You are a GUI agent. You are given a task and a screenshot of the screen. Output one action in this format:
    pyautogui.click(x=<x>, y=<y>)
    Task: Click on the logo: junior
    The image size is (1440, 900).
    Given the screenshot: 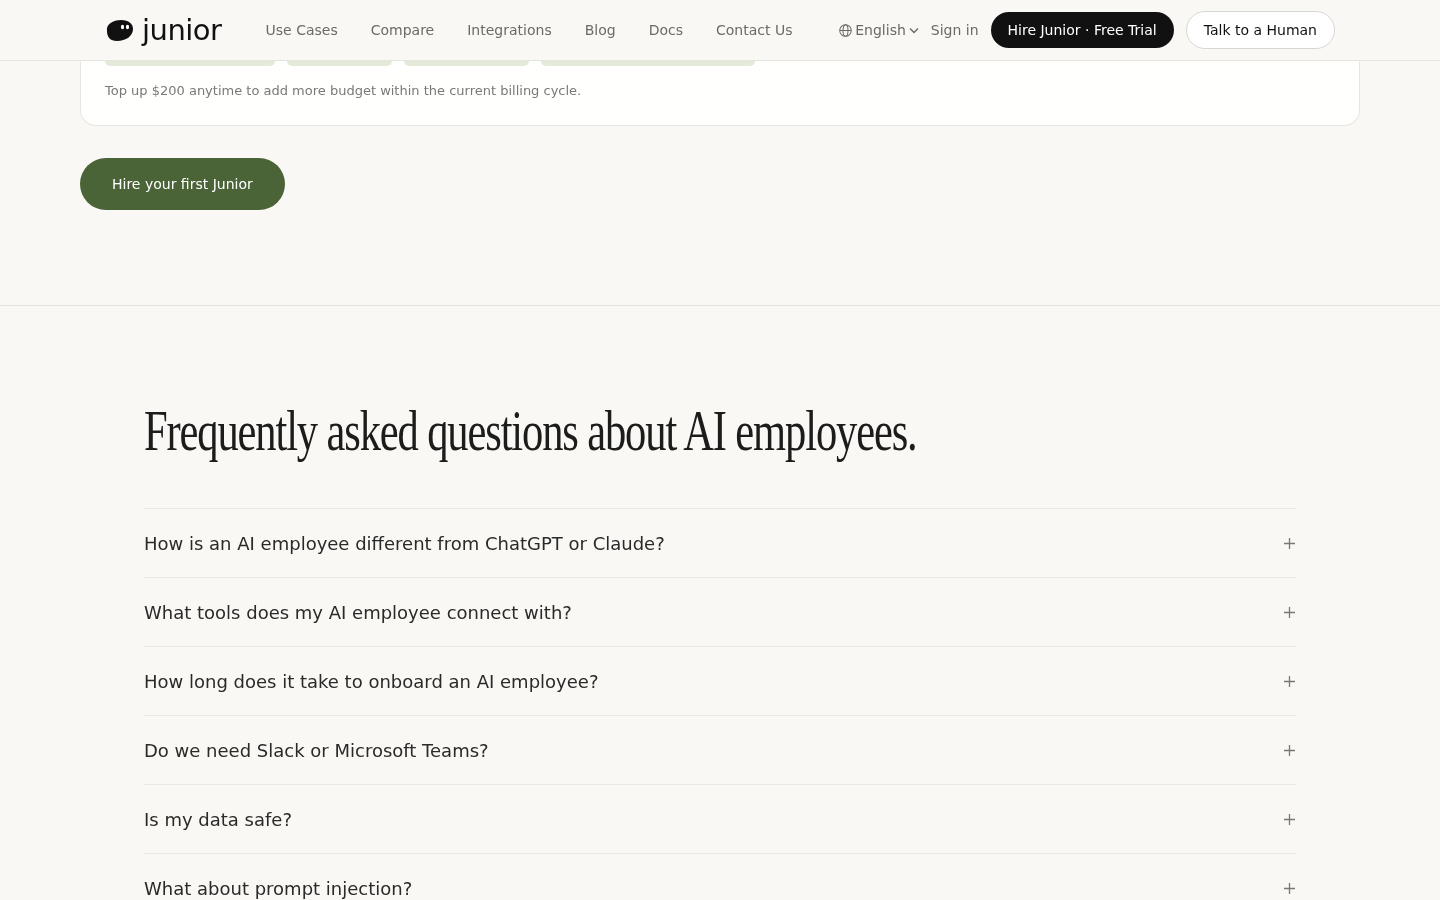 What is the action you would take?
    pyautogui.click(x=163, y=30)
    